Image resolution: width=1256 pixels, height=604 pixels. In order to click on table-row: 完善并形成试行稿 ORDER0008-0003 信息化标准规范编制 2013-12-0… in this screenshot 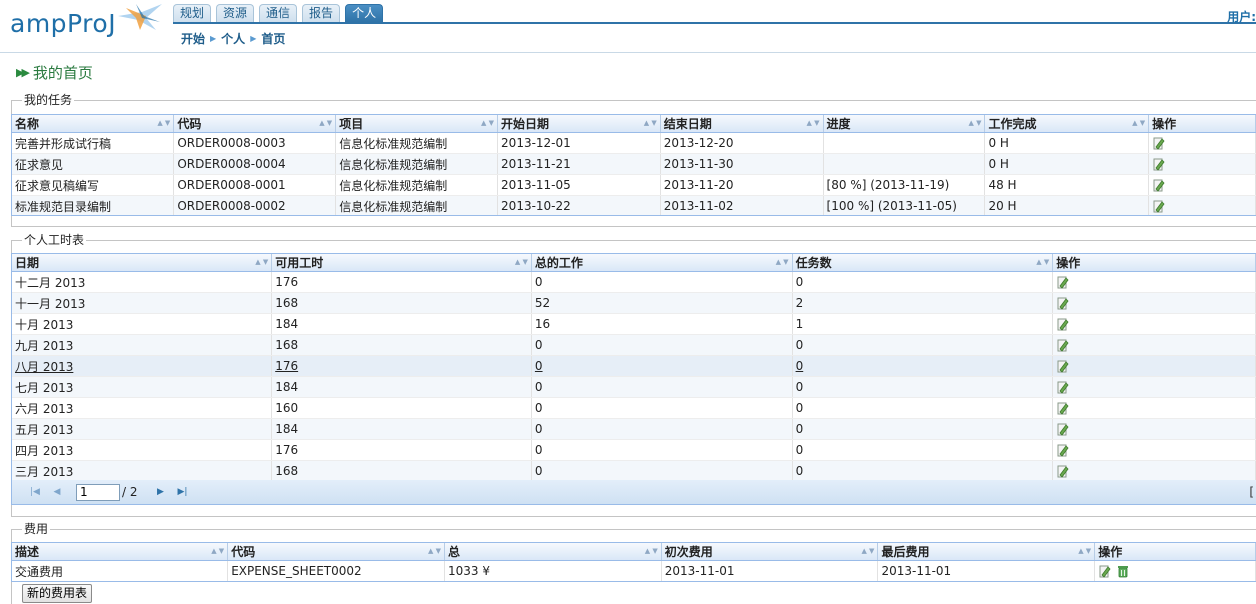, I will do `click(634, 143)`.